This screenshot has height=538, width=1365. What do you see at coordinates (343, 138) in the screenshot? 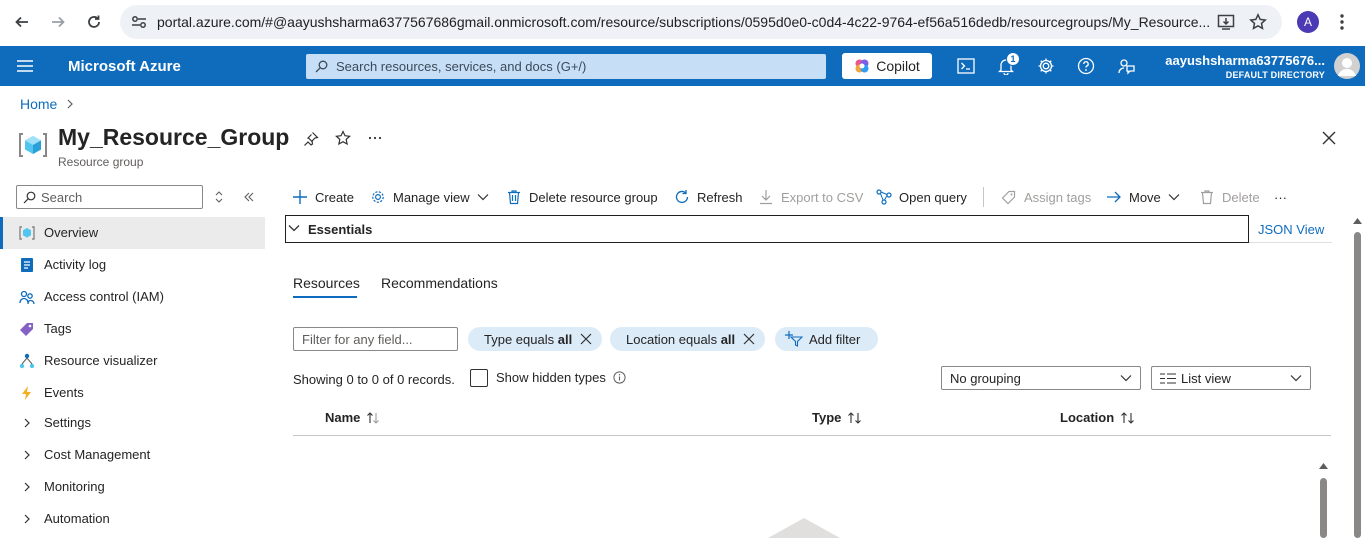
I see `favorite-star-icon` at bounding box center [343, 138].